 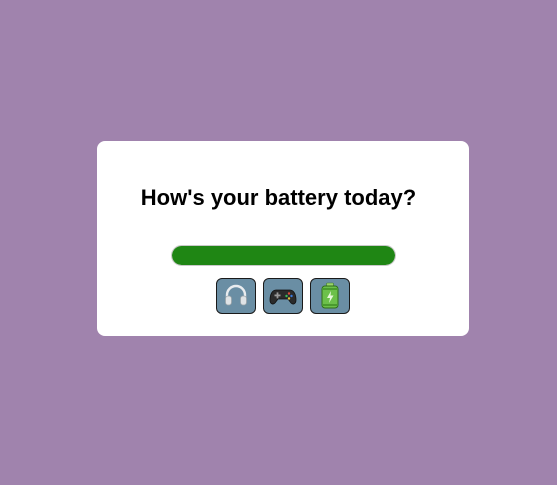 I want to click on headphones-icon, so click(x=236, y=296).